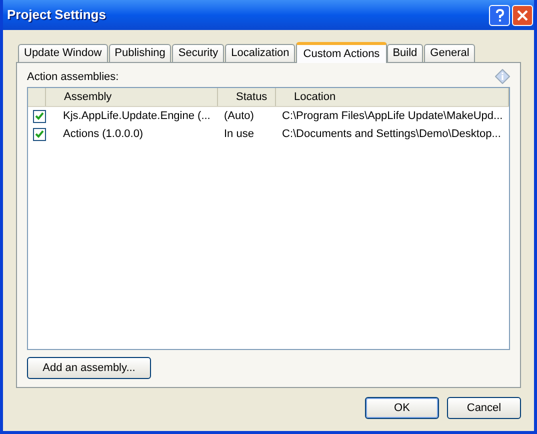 This screenshot has height=434, width=537. Describe the element at coordinates (392, 97) in the screenshot. I see `column-header: Location` at that location.